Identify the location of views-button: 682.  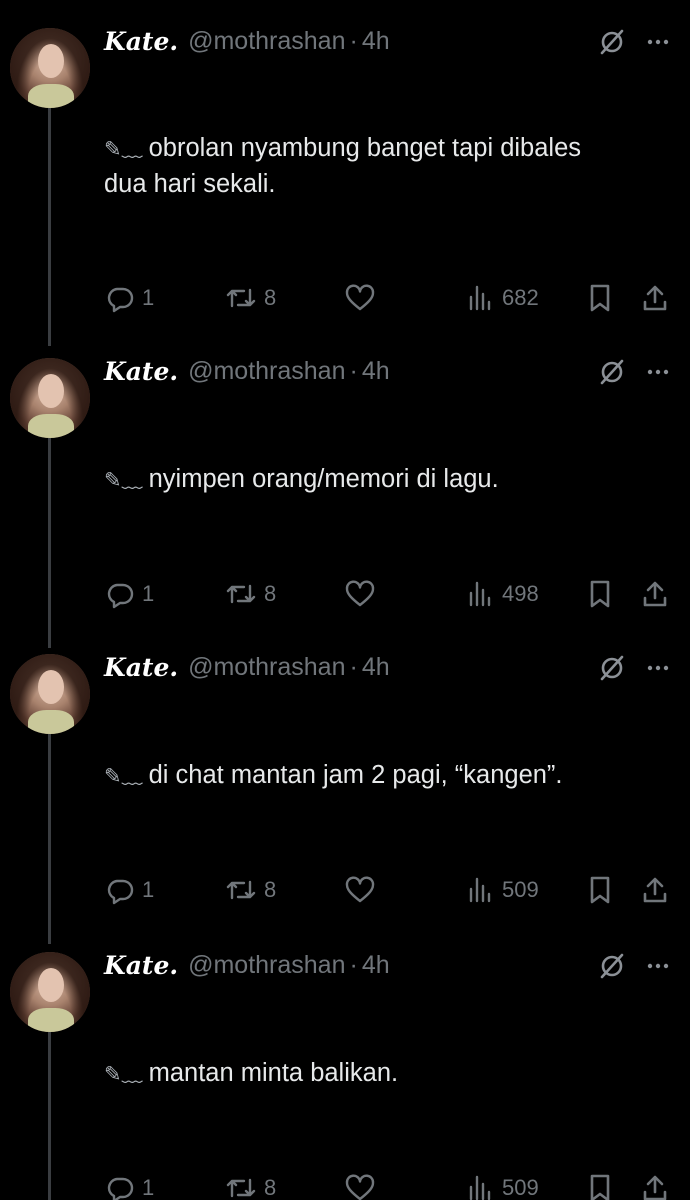
(502, 298).